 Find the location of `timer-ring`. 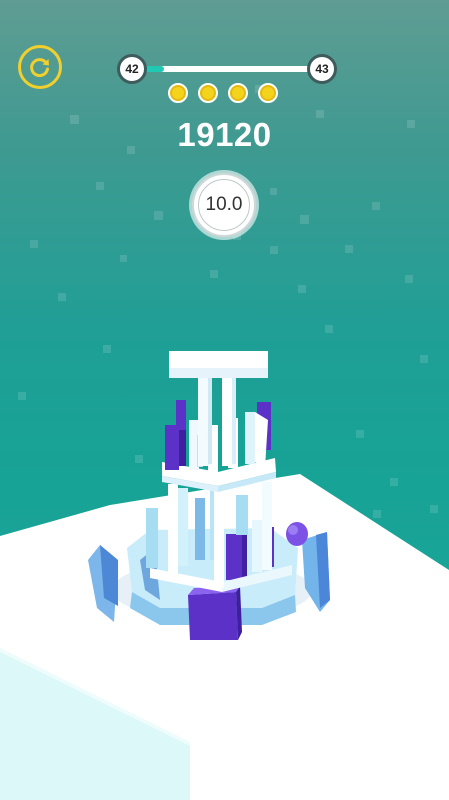

timer-ring is located at coordinates (224, 205).